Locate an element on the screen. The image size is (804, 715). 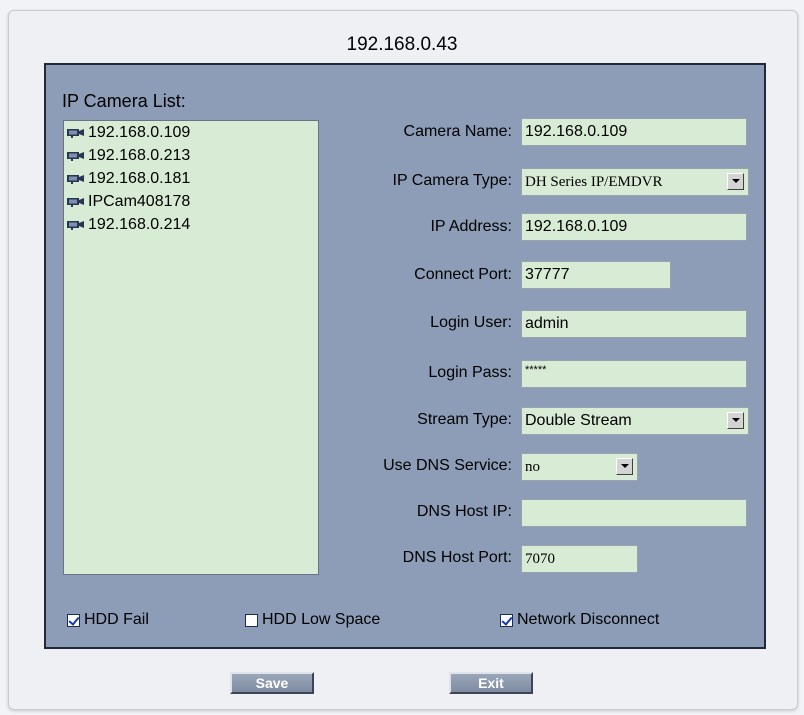
login-user-label: Login User: is located at coordinates (471, 322).